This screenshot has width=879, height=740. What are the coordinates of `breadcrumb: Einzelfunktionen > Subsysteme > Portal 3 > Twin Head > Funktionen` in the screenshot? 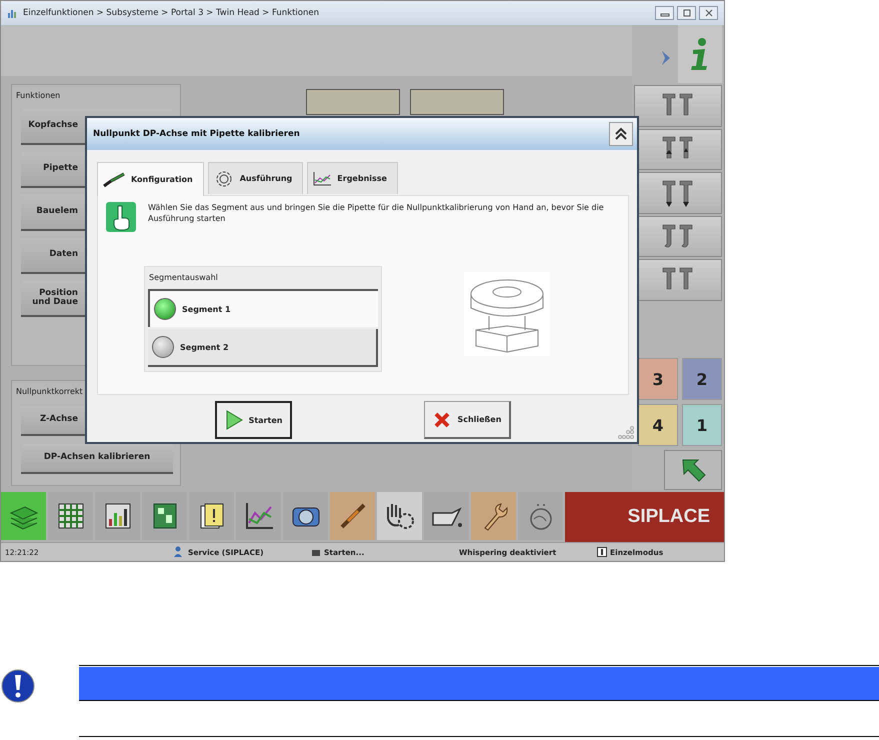 It's located at (171, 13).